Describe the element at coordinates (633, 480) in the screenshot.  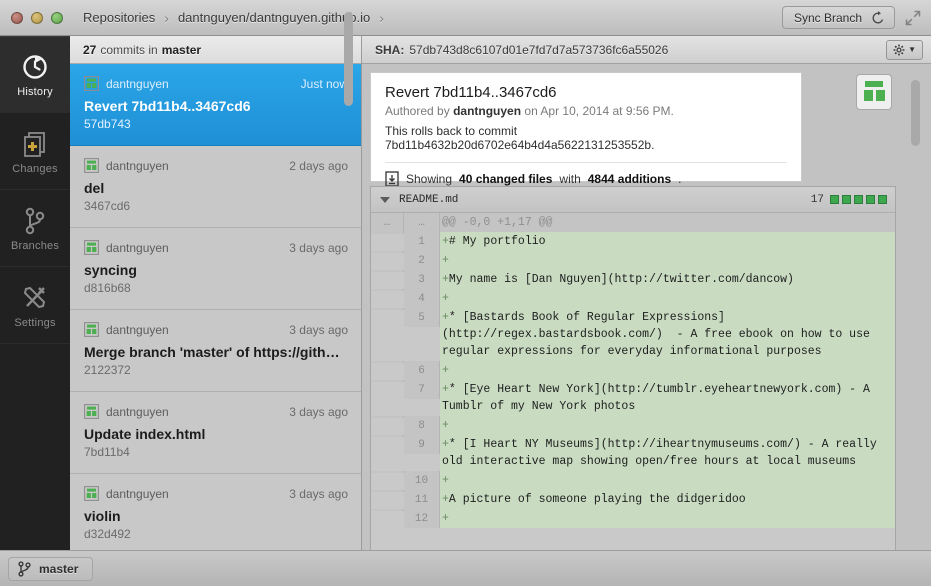
I see `diff-added-row: 10 +` at that location.